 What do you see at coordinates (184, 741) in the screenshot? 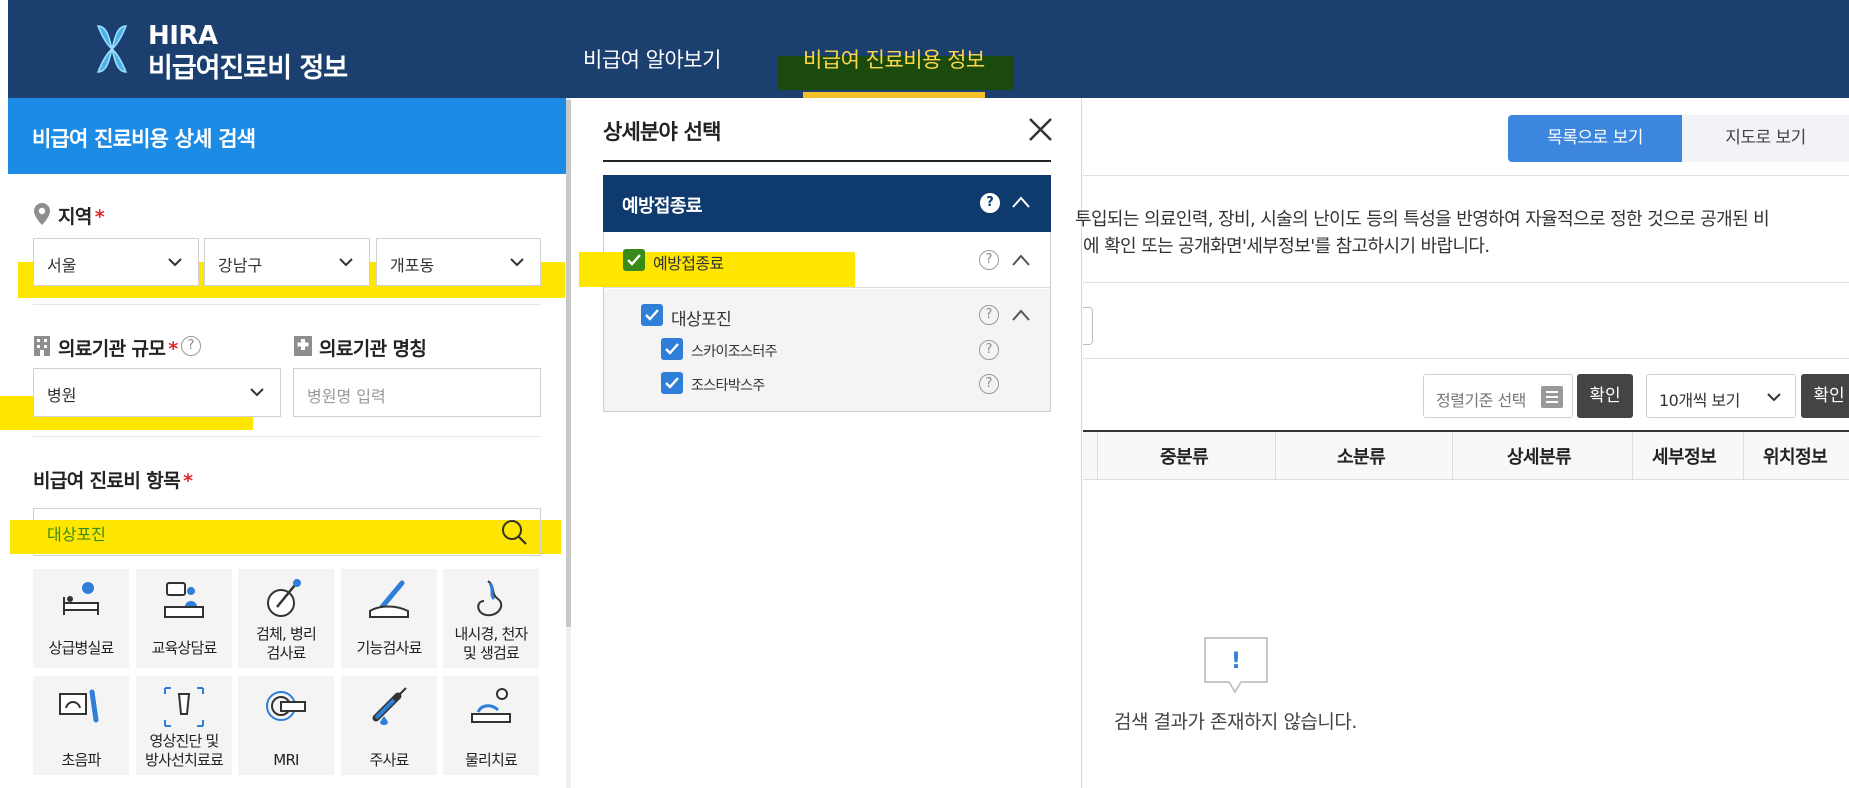
I see `category-label: 영상진단 및` at bounding box center [184, 741].